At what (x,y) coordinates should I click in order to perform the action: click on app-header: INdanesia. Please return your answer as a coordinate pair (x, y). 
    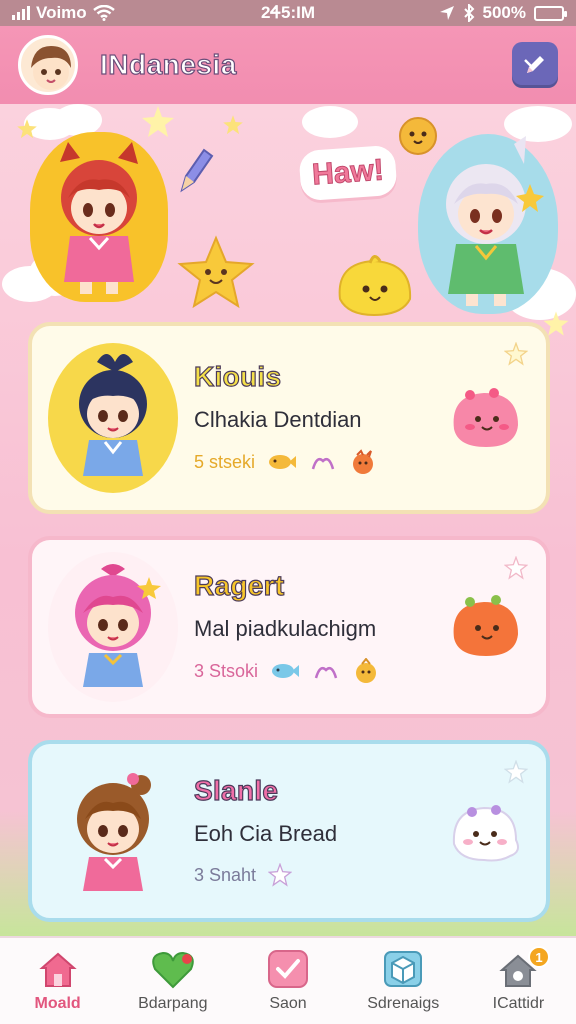
    Looking at the image, I should click on (288, 65).